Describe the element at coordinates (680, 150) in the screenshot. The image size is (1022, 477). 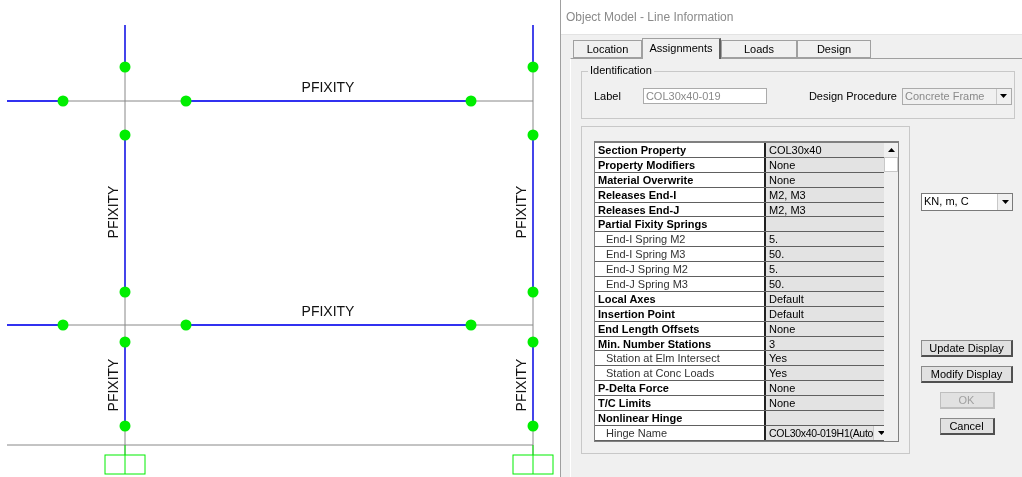
I see `property-name: Section Property` at that location.